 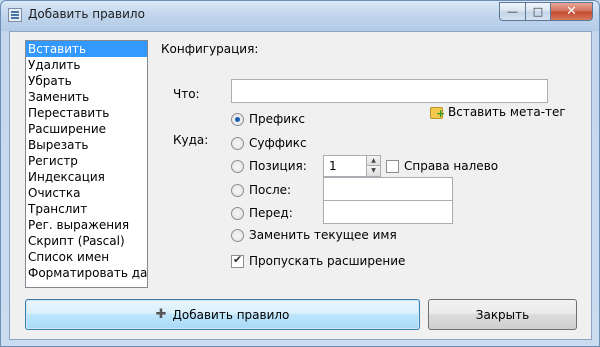 I want to click on skip-extension-checkbox, so click(x=237, y=260).